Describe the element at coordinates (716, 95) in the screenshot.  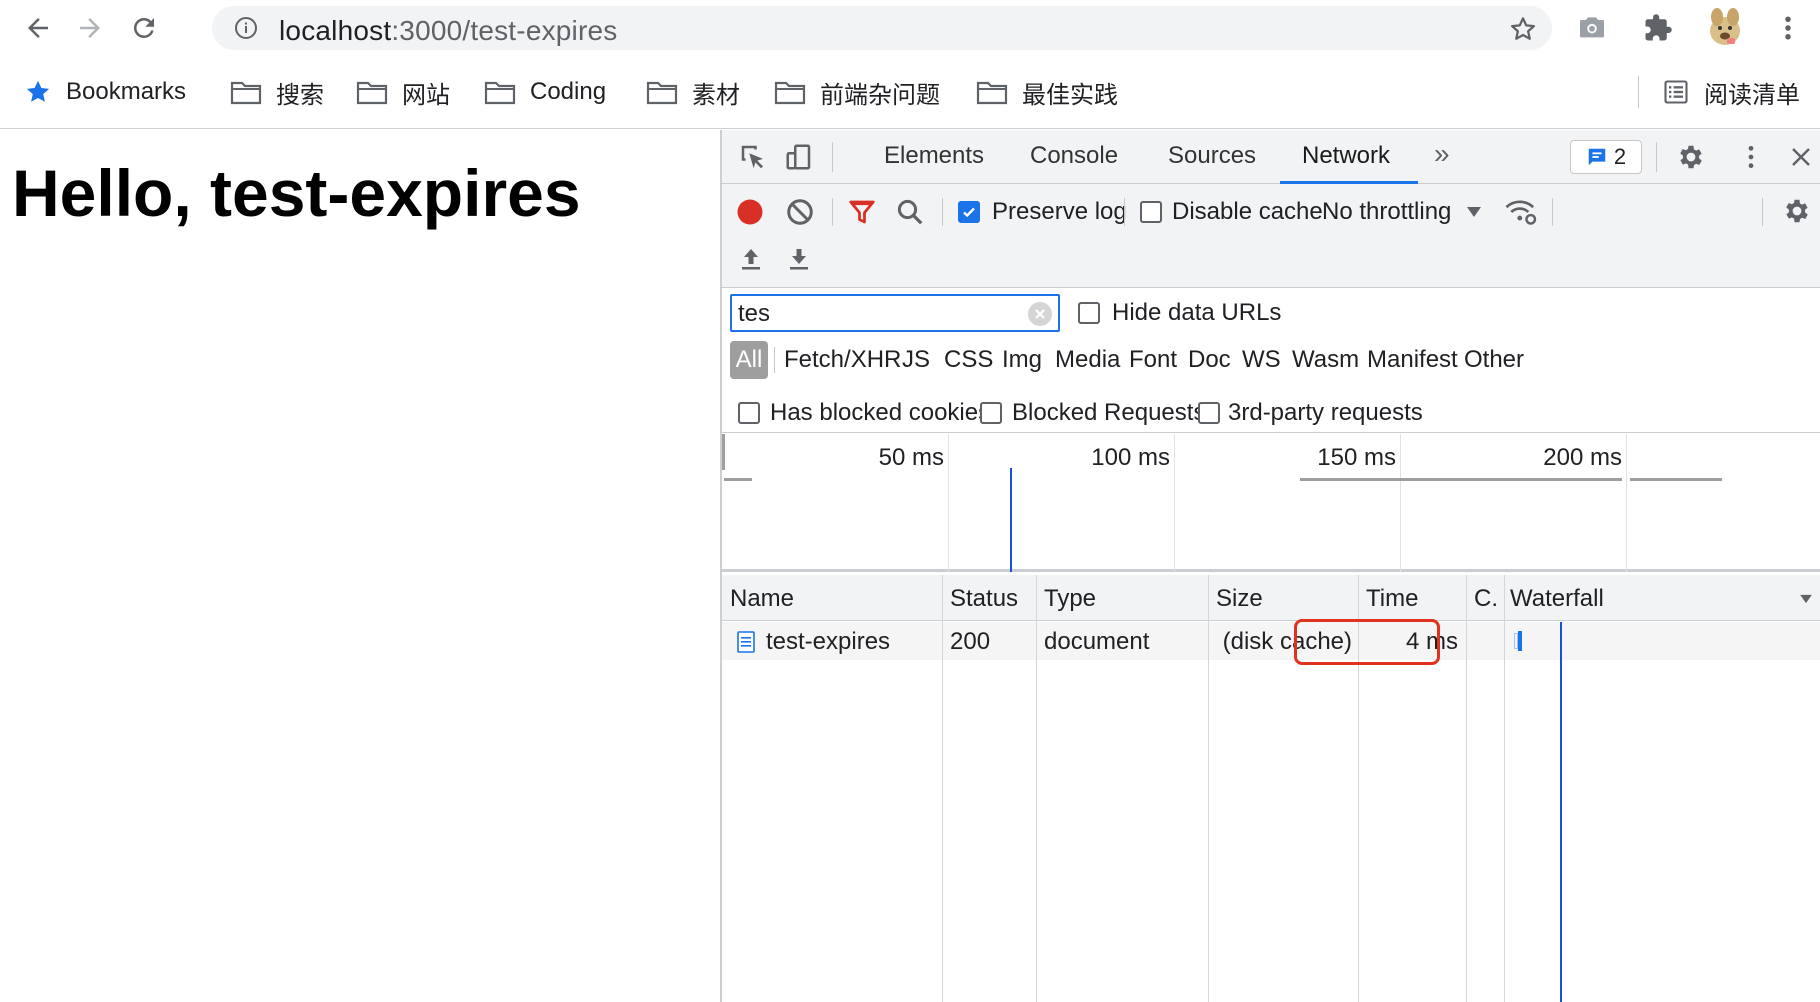
I see `bookmark-label: 素材` at that location.